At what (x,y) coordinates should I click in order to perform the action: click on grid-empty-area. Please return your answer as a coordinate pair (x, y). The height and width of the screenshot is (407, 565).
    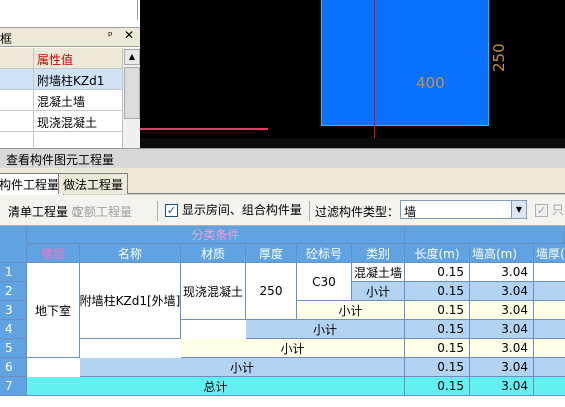
    Looking at the image, I should click on (282, 401).